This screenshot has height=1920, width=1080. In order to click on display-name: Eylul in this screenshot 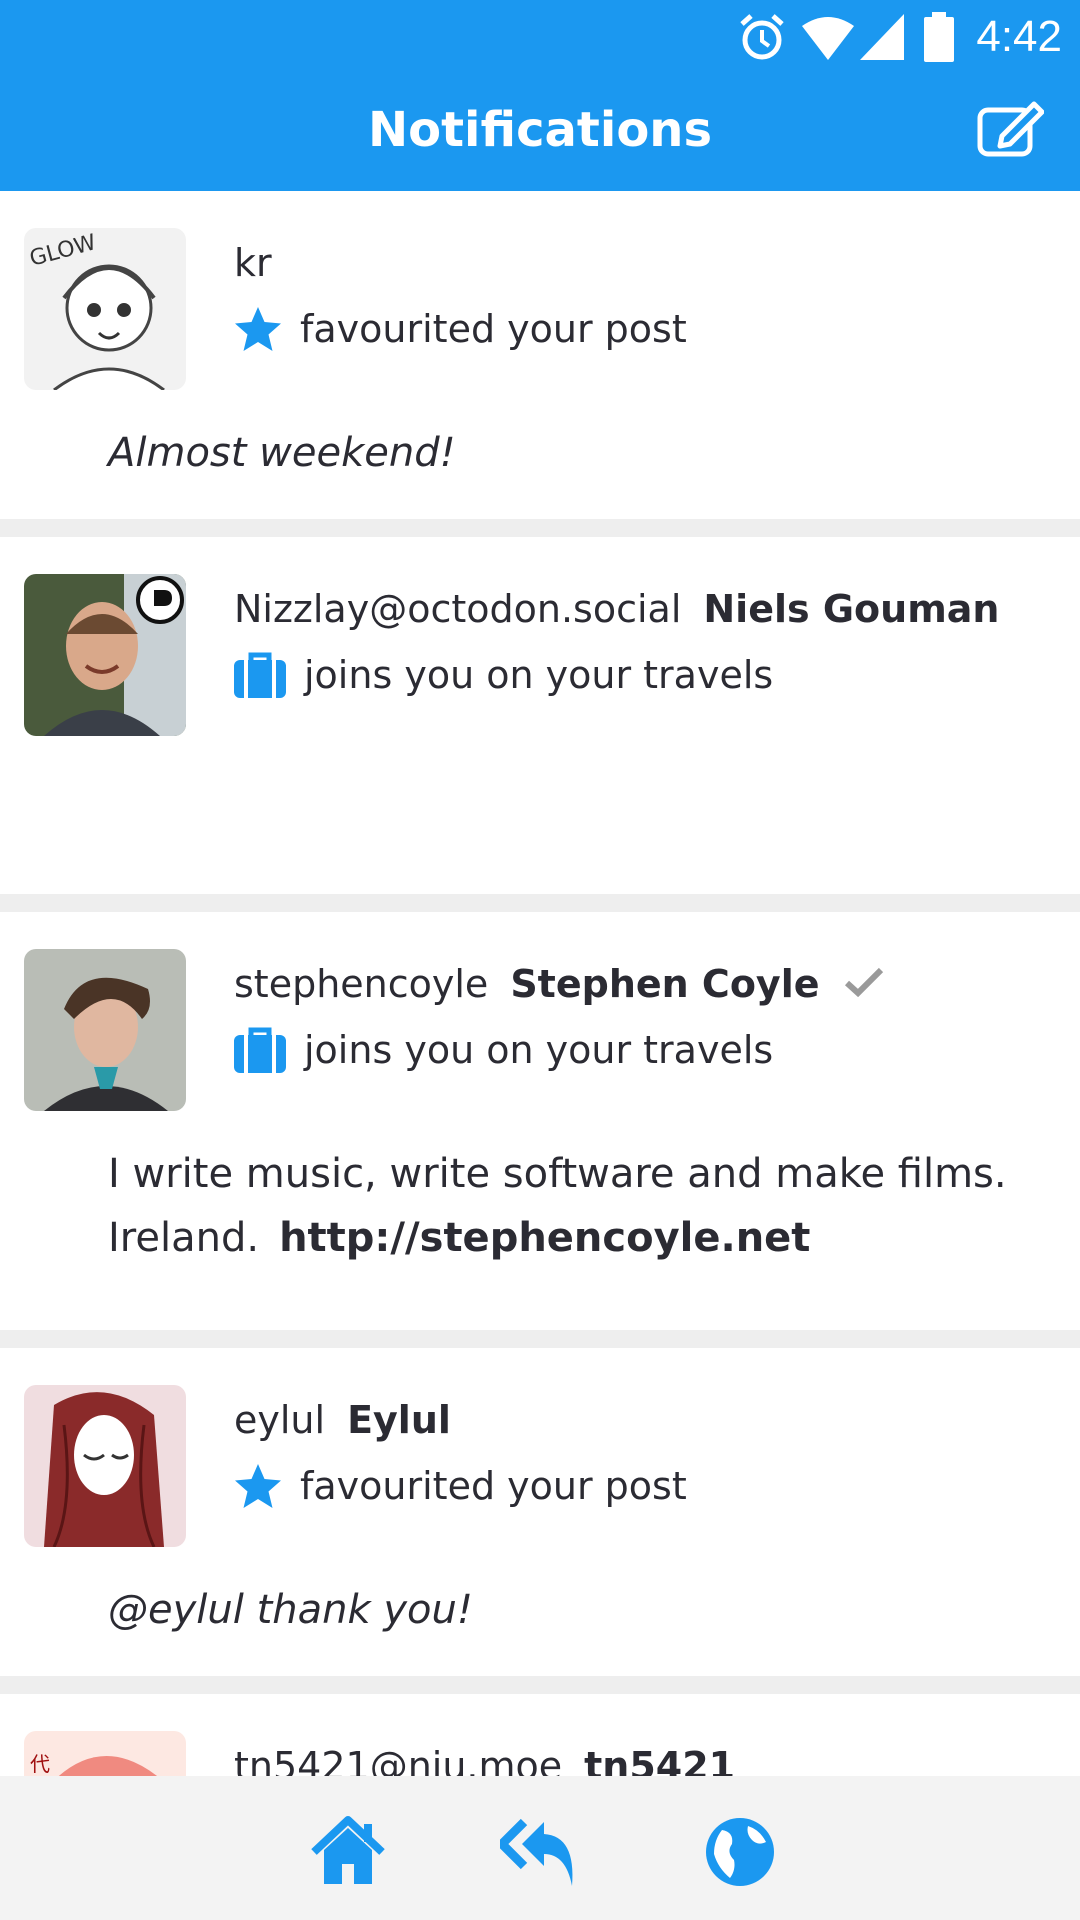, I will do `click(399, 1420)`.